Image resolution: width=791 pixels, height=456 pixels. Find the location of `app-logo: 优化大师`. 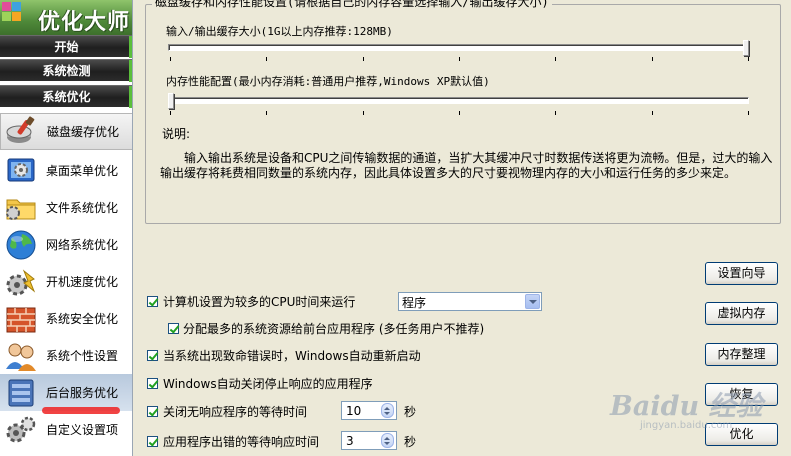

app-logo: 优化大师 is located at coordinates (66, 17).